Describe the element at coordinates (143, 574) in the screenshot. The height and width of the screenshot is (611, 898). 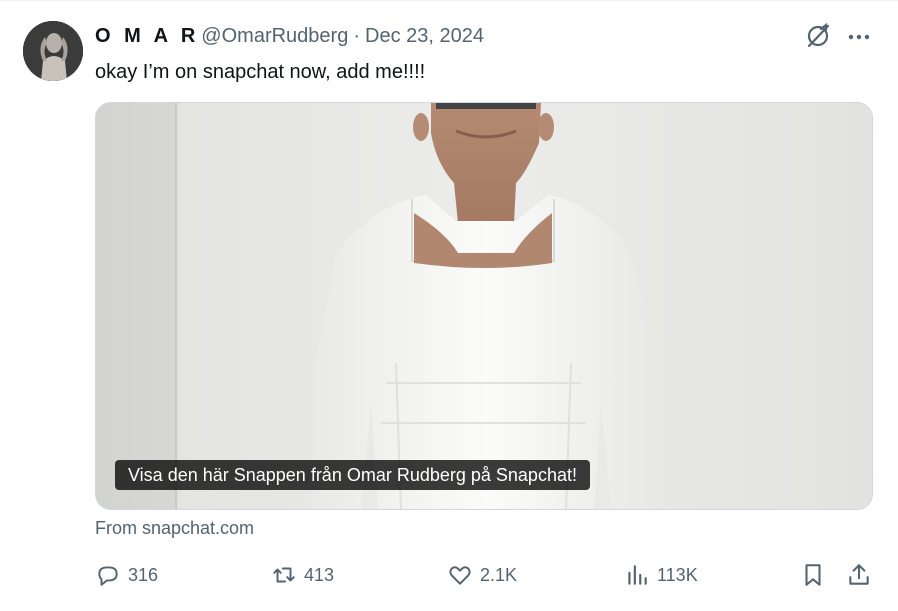
I see `reply-count: 316` at that location.